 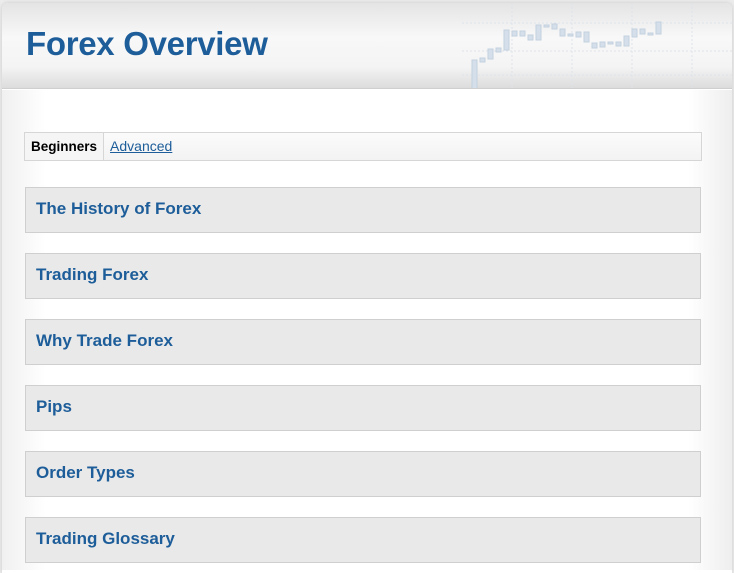 What do you see at coordinates (141, 146) in the screenshot?
I see `tab-advanced: Advanced` at bounding box center [141, 146].